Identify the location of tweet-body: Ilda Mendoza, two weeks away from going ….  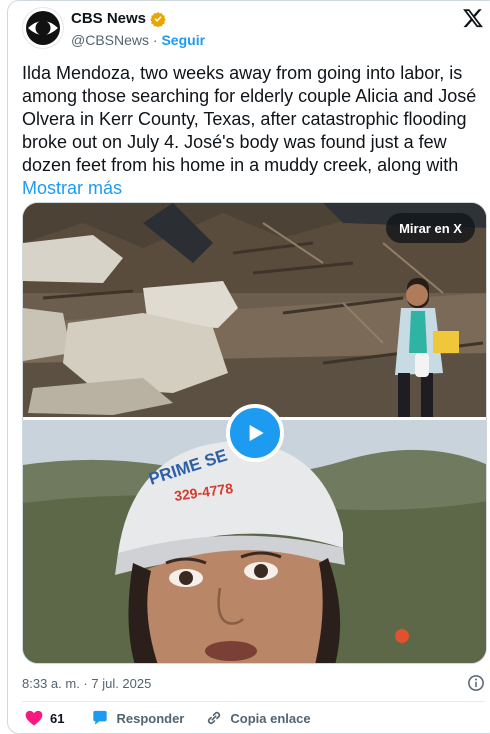
(249, 119).